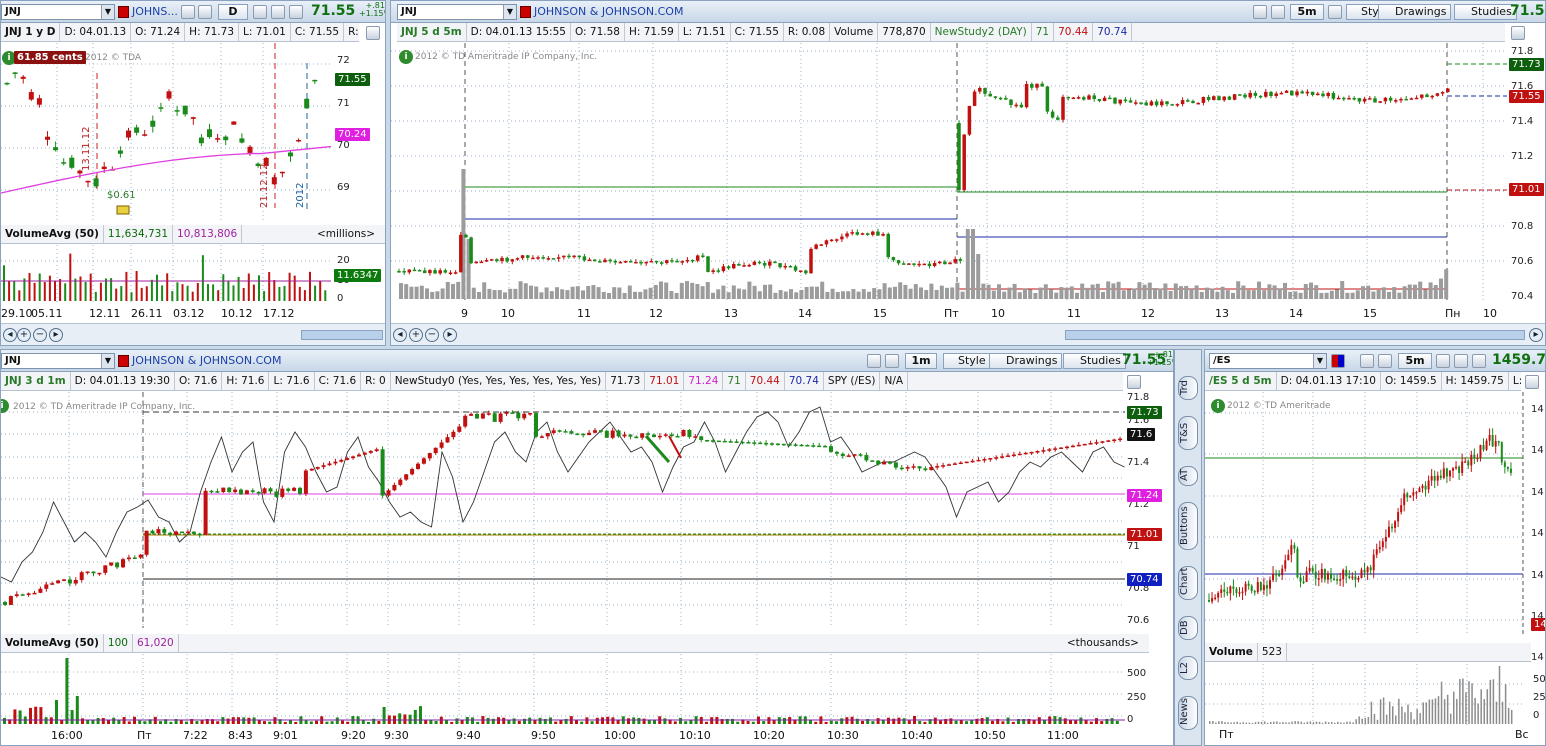 This screenshot has height=746, width=1546. I want to click on period-button: D, so click(233, 12).